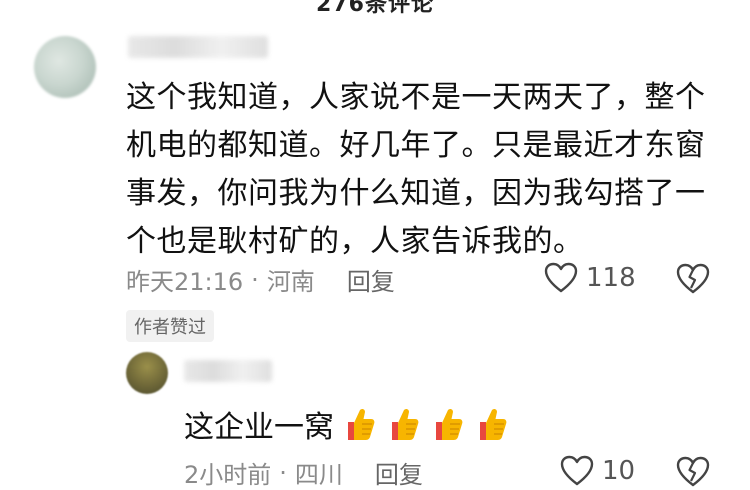  Describe the element at coordinates (198, 47) in the screenshot. I see `username-blurred` at that location.